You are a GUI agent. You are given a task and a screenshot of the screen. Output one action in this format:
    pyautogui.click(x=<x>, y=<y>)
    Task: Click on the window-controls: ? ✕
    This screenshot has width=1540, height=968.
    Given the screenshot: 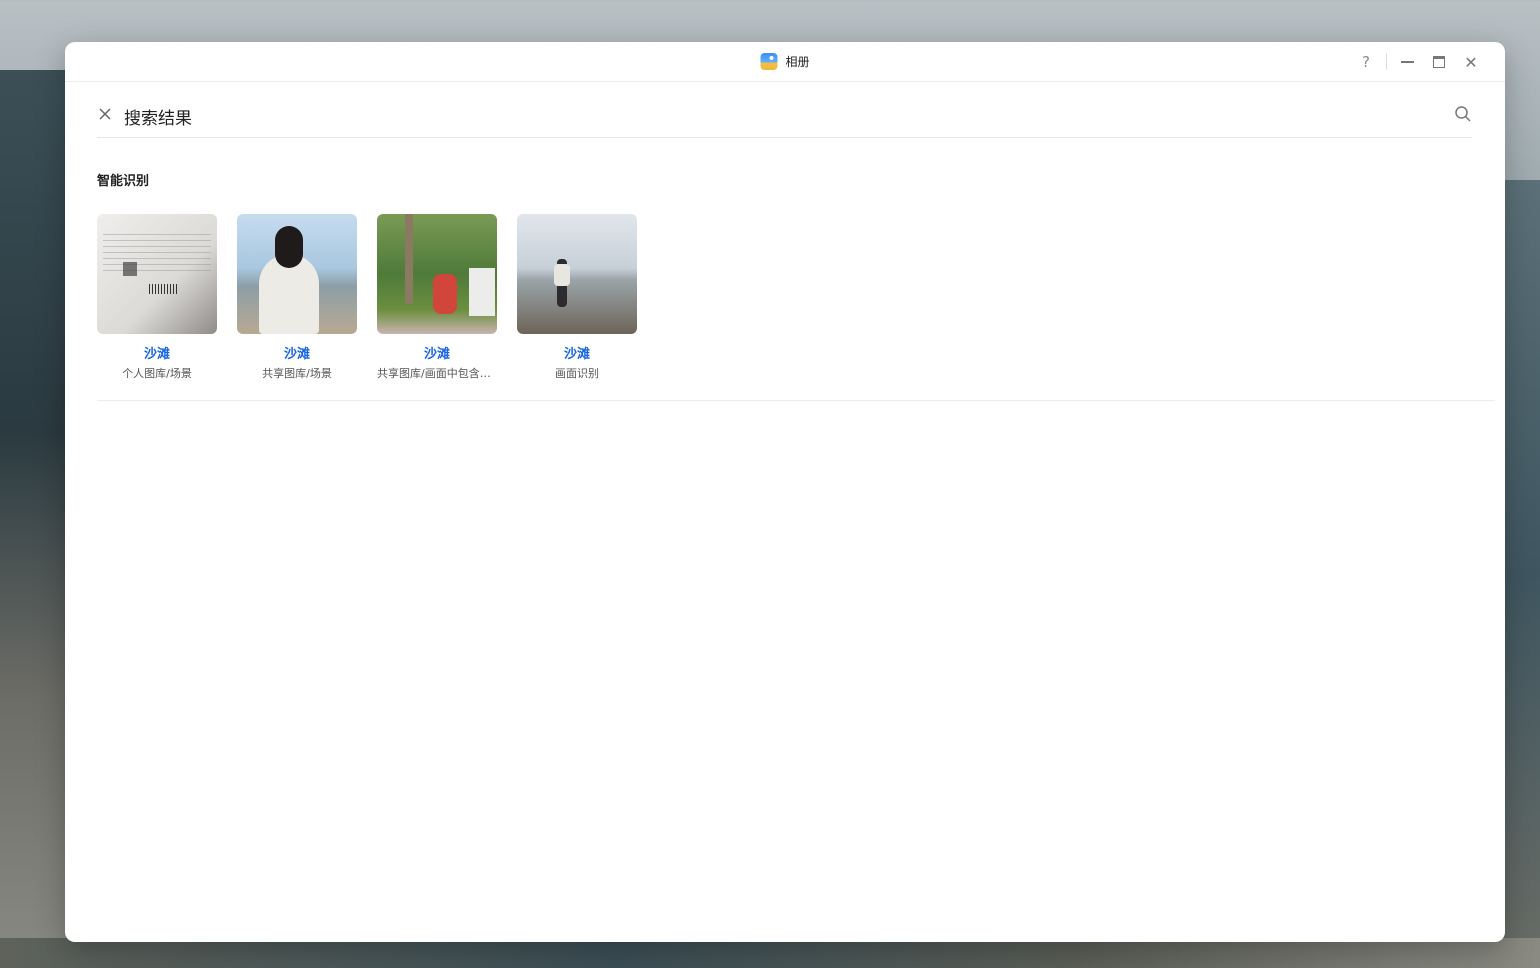 What is the action you would take?
    pyautogui.click(x=1418, y=62)
    